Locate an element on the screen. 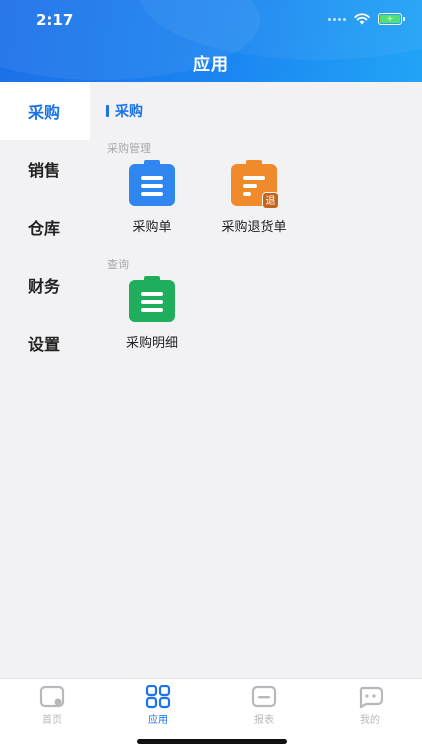 The image size is (422, 750). group-label-query: 查询 is located at coordinates (118, 264).